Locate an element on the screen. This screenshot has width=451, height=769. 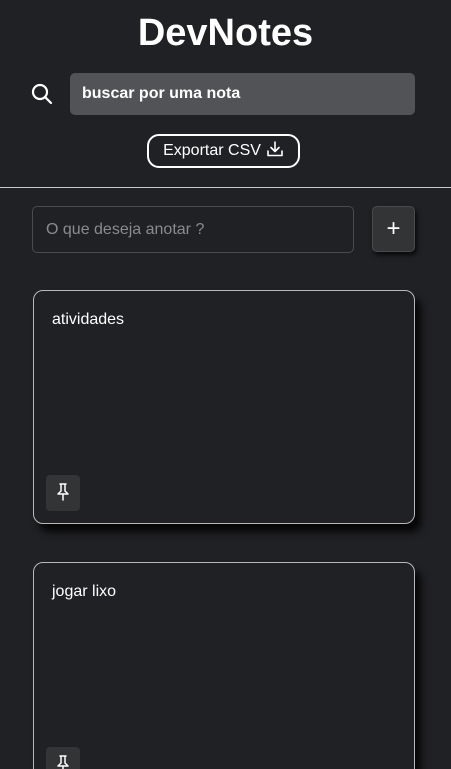
export-csv-label: Exportar CSV is located at coordinates (212, 150).